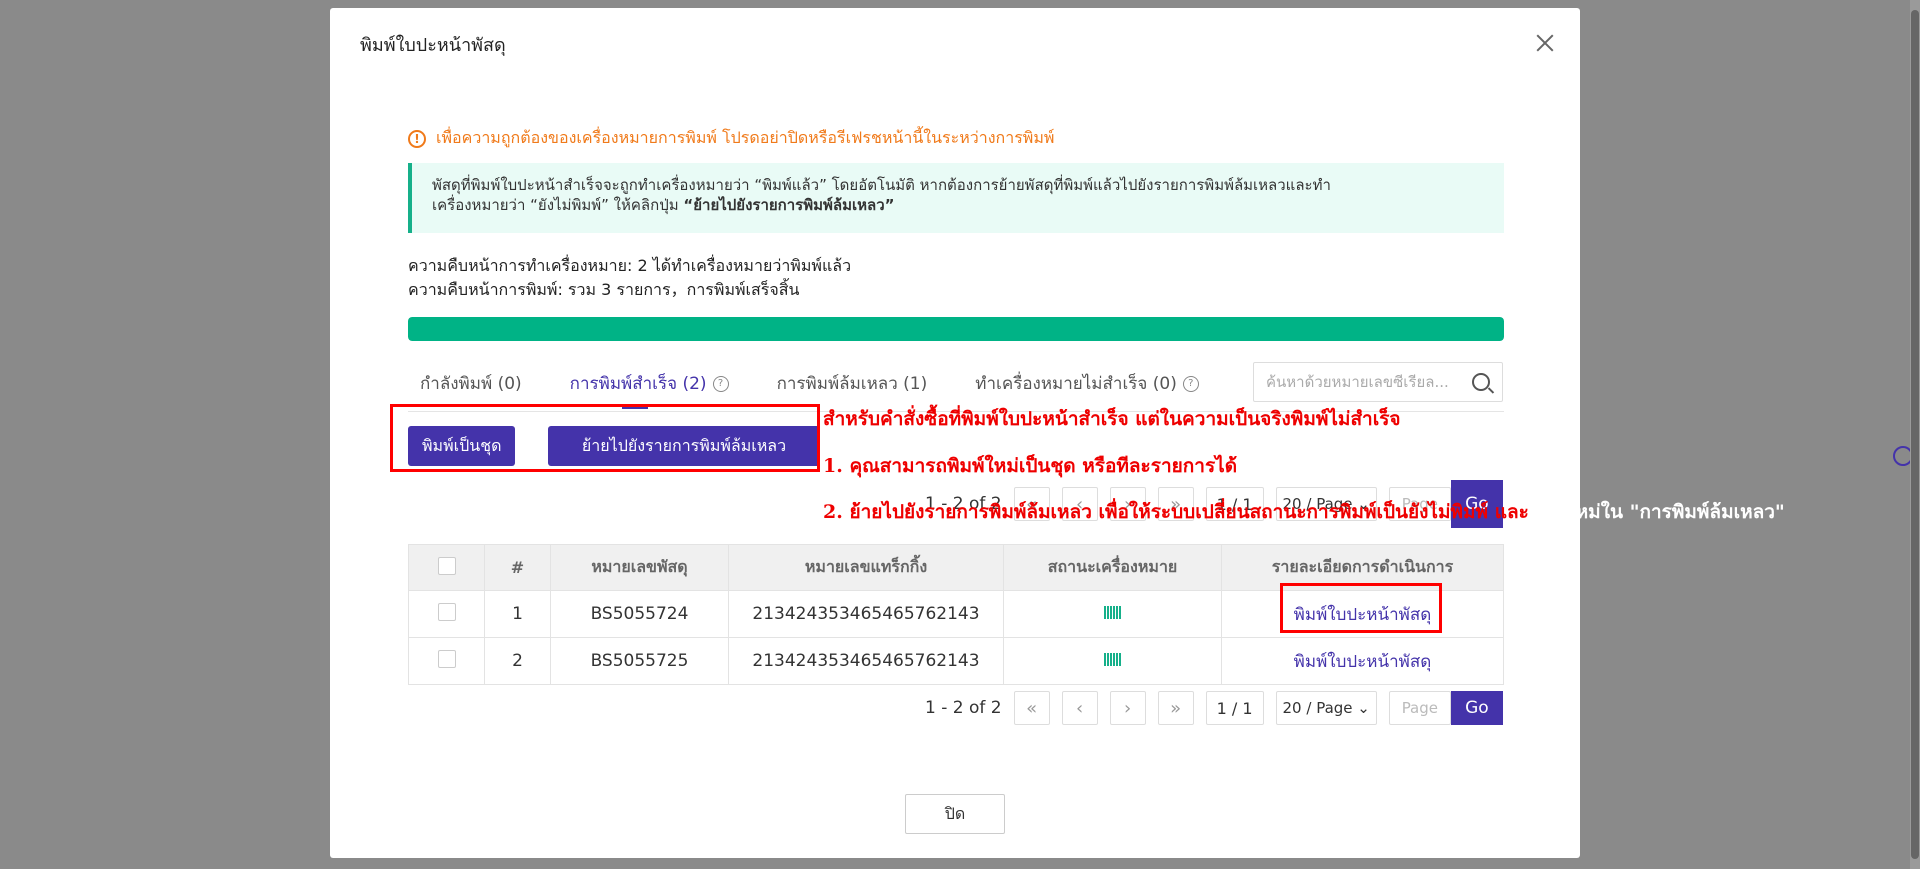 This screenshot has width=1920, height=869. Describe the element at coordinates (1545, 43) in the screenshot. I see `close-icon` at that location.